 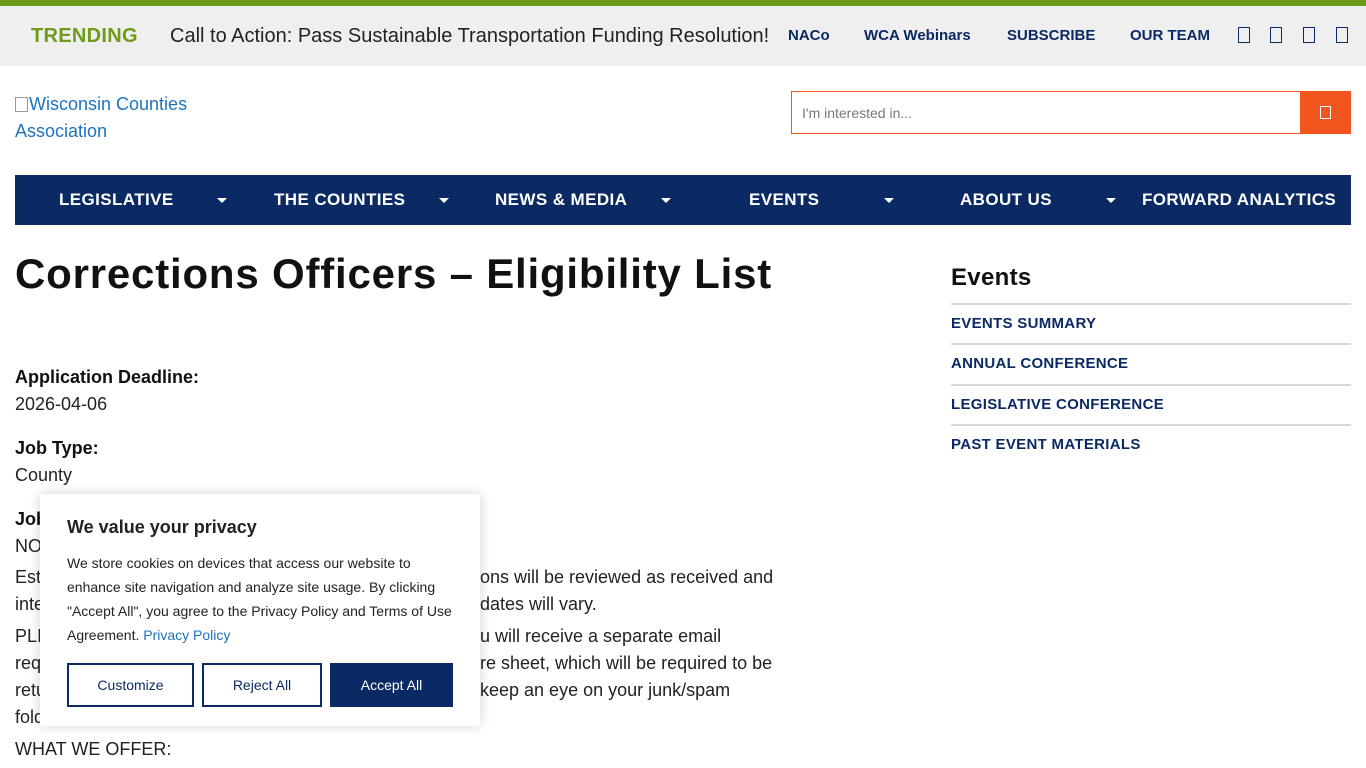 I want to click on sidebar-link-legislative-conference: LEGISLATIVE CONFERENCE, so click(x=1057, y=404).